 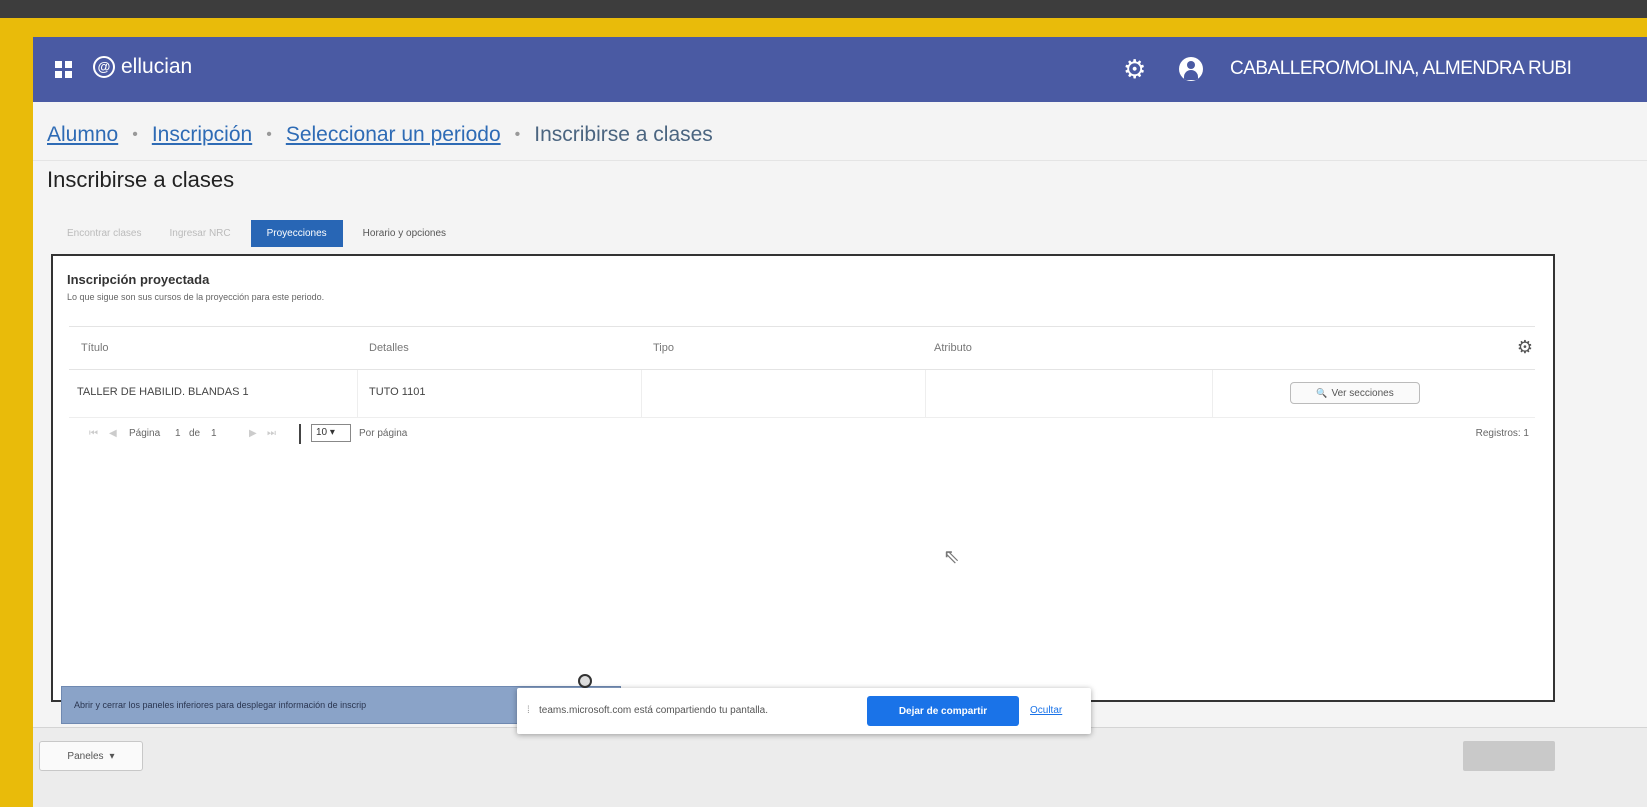 I want to click on tab-ingresar-nrc: Ingresar NRC, so click(x=199, y=233).